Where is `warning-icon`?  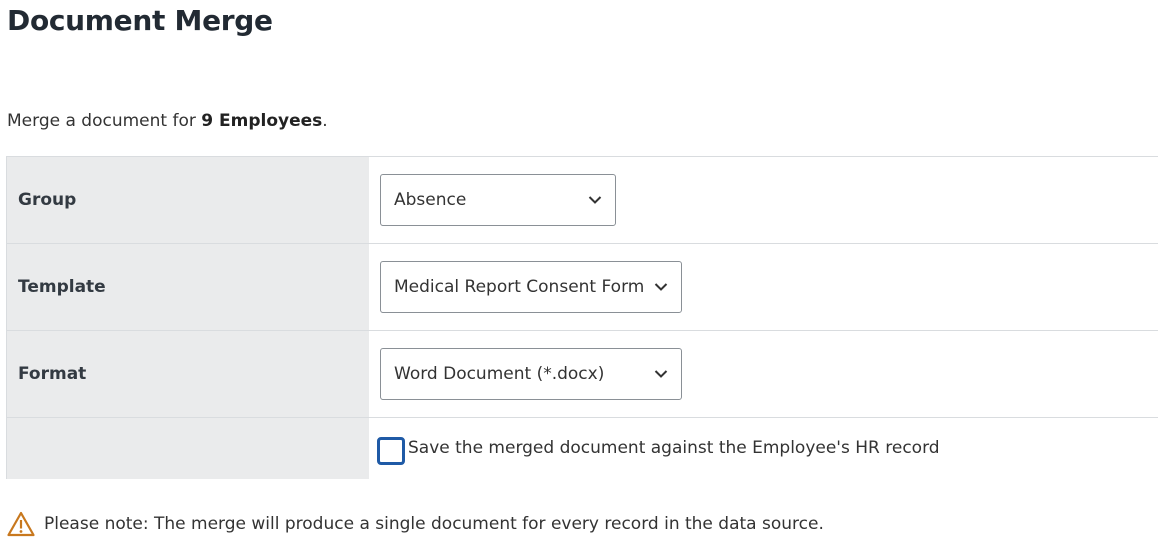
warning-icon is located at coordinates (21, 524).